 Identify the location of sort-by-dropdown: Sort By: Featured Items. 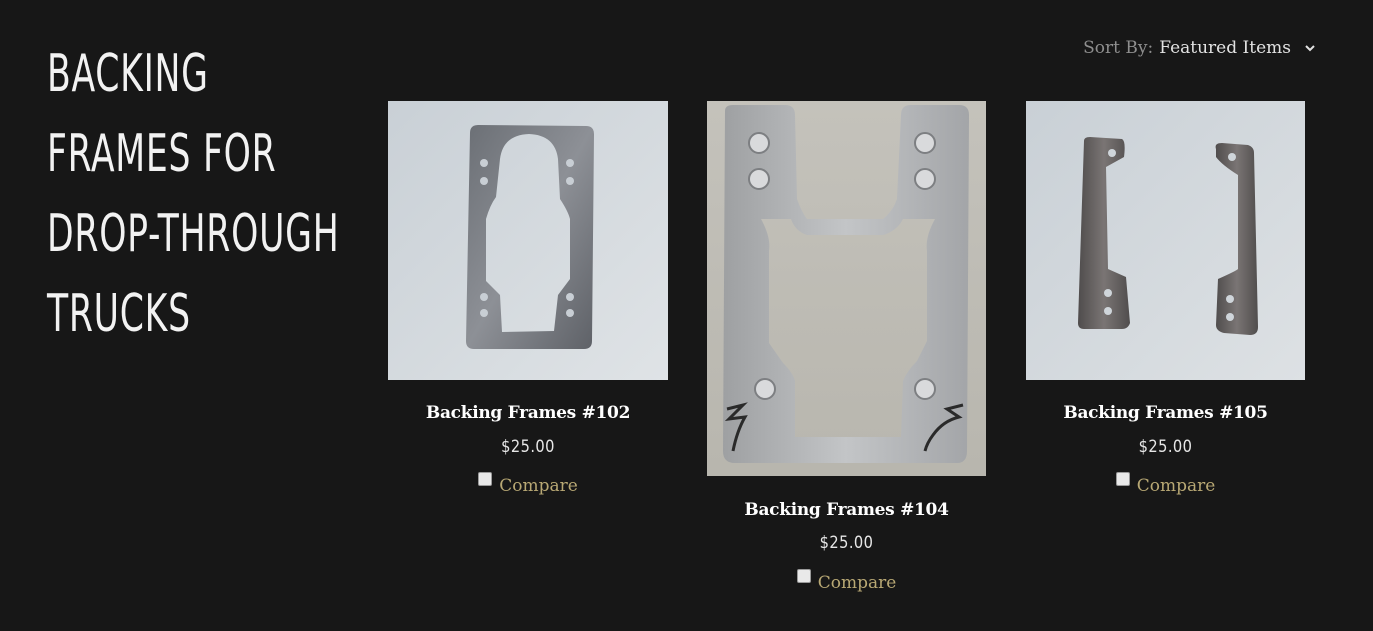
(1200, 48).